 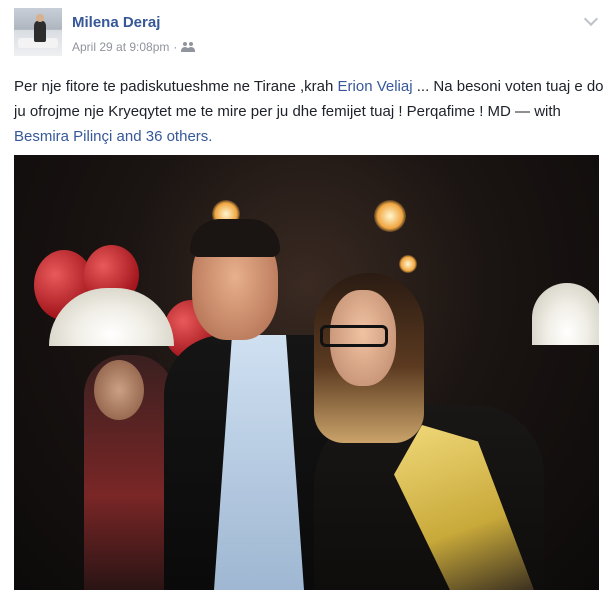 I want to click on tag-and: and, so click(x=129, y=136).